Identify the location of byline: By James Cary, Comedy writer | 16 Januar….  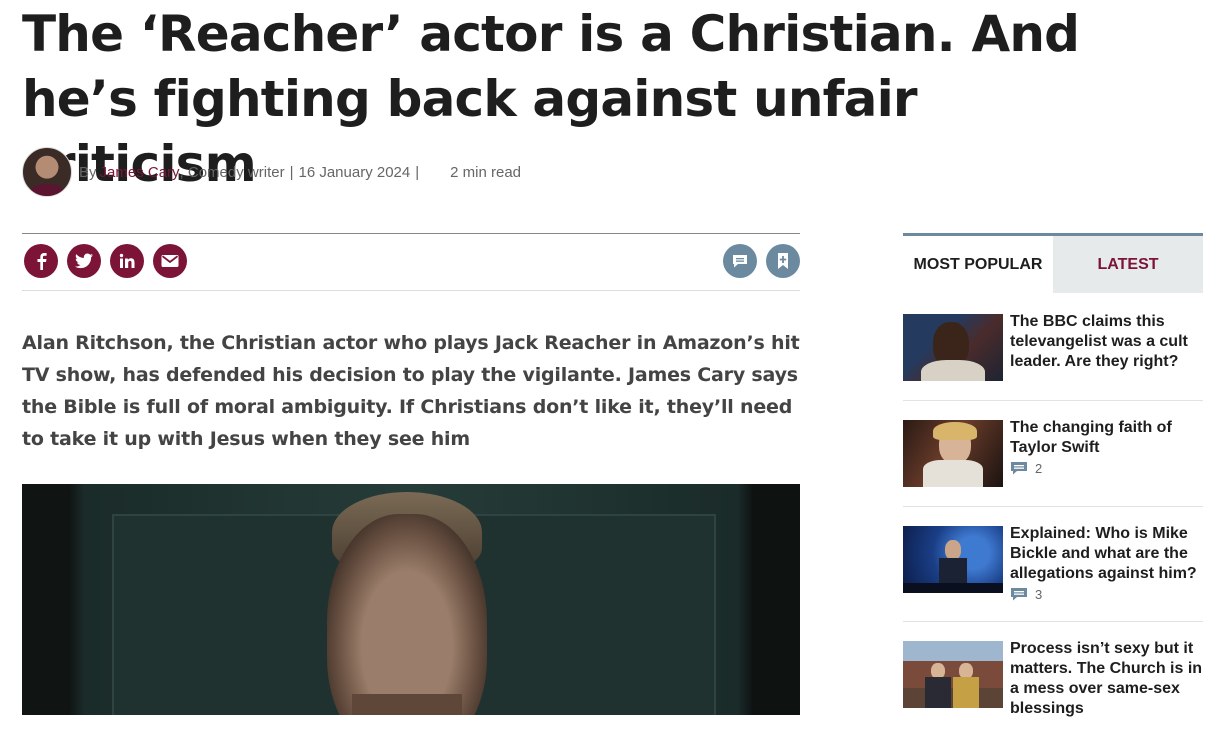
(271, 172).